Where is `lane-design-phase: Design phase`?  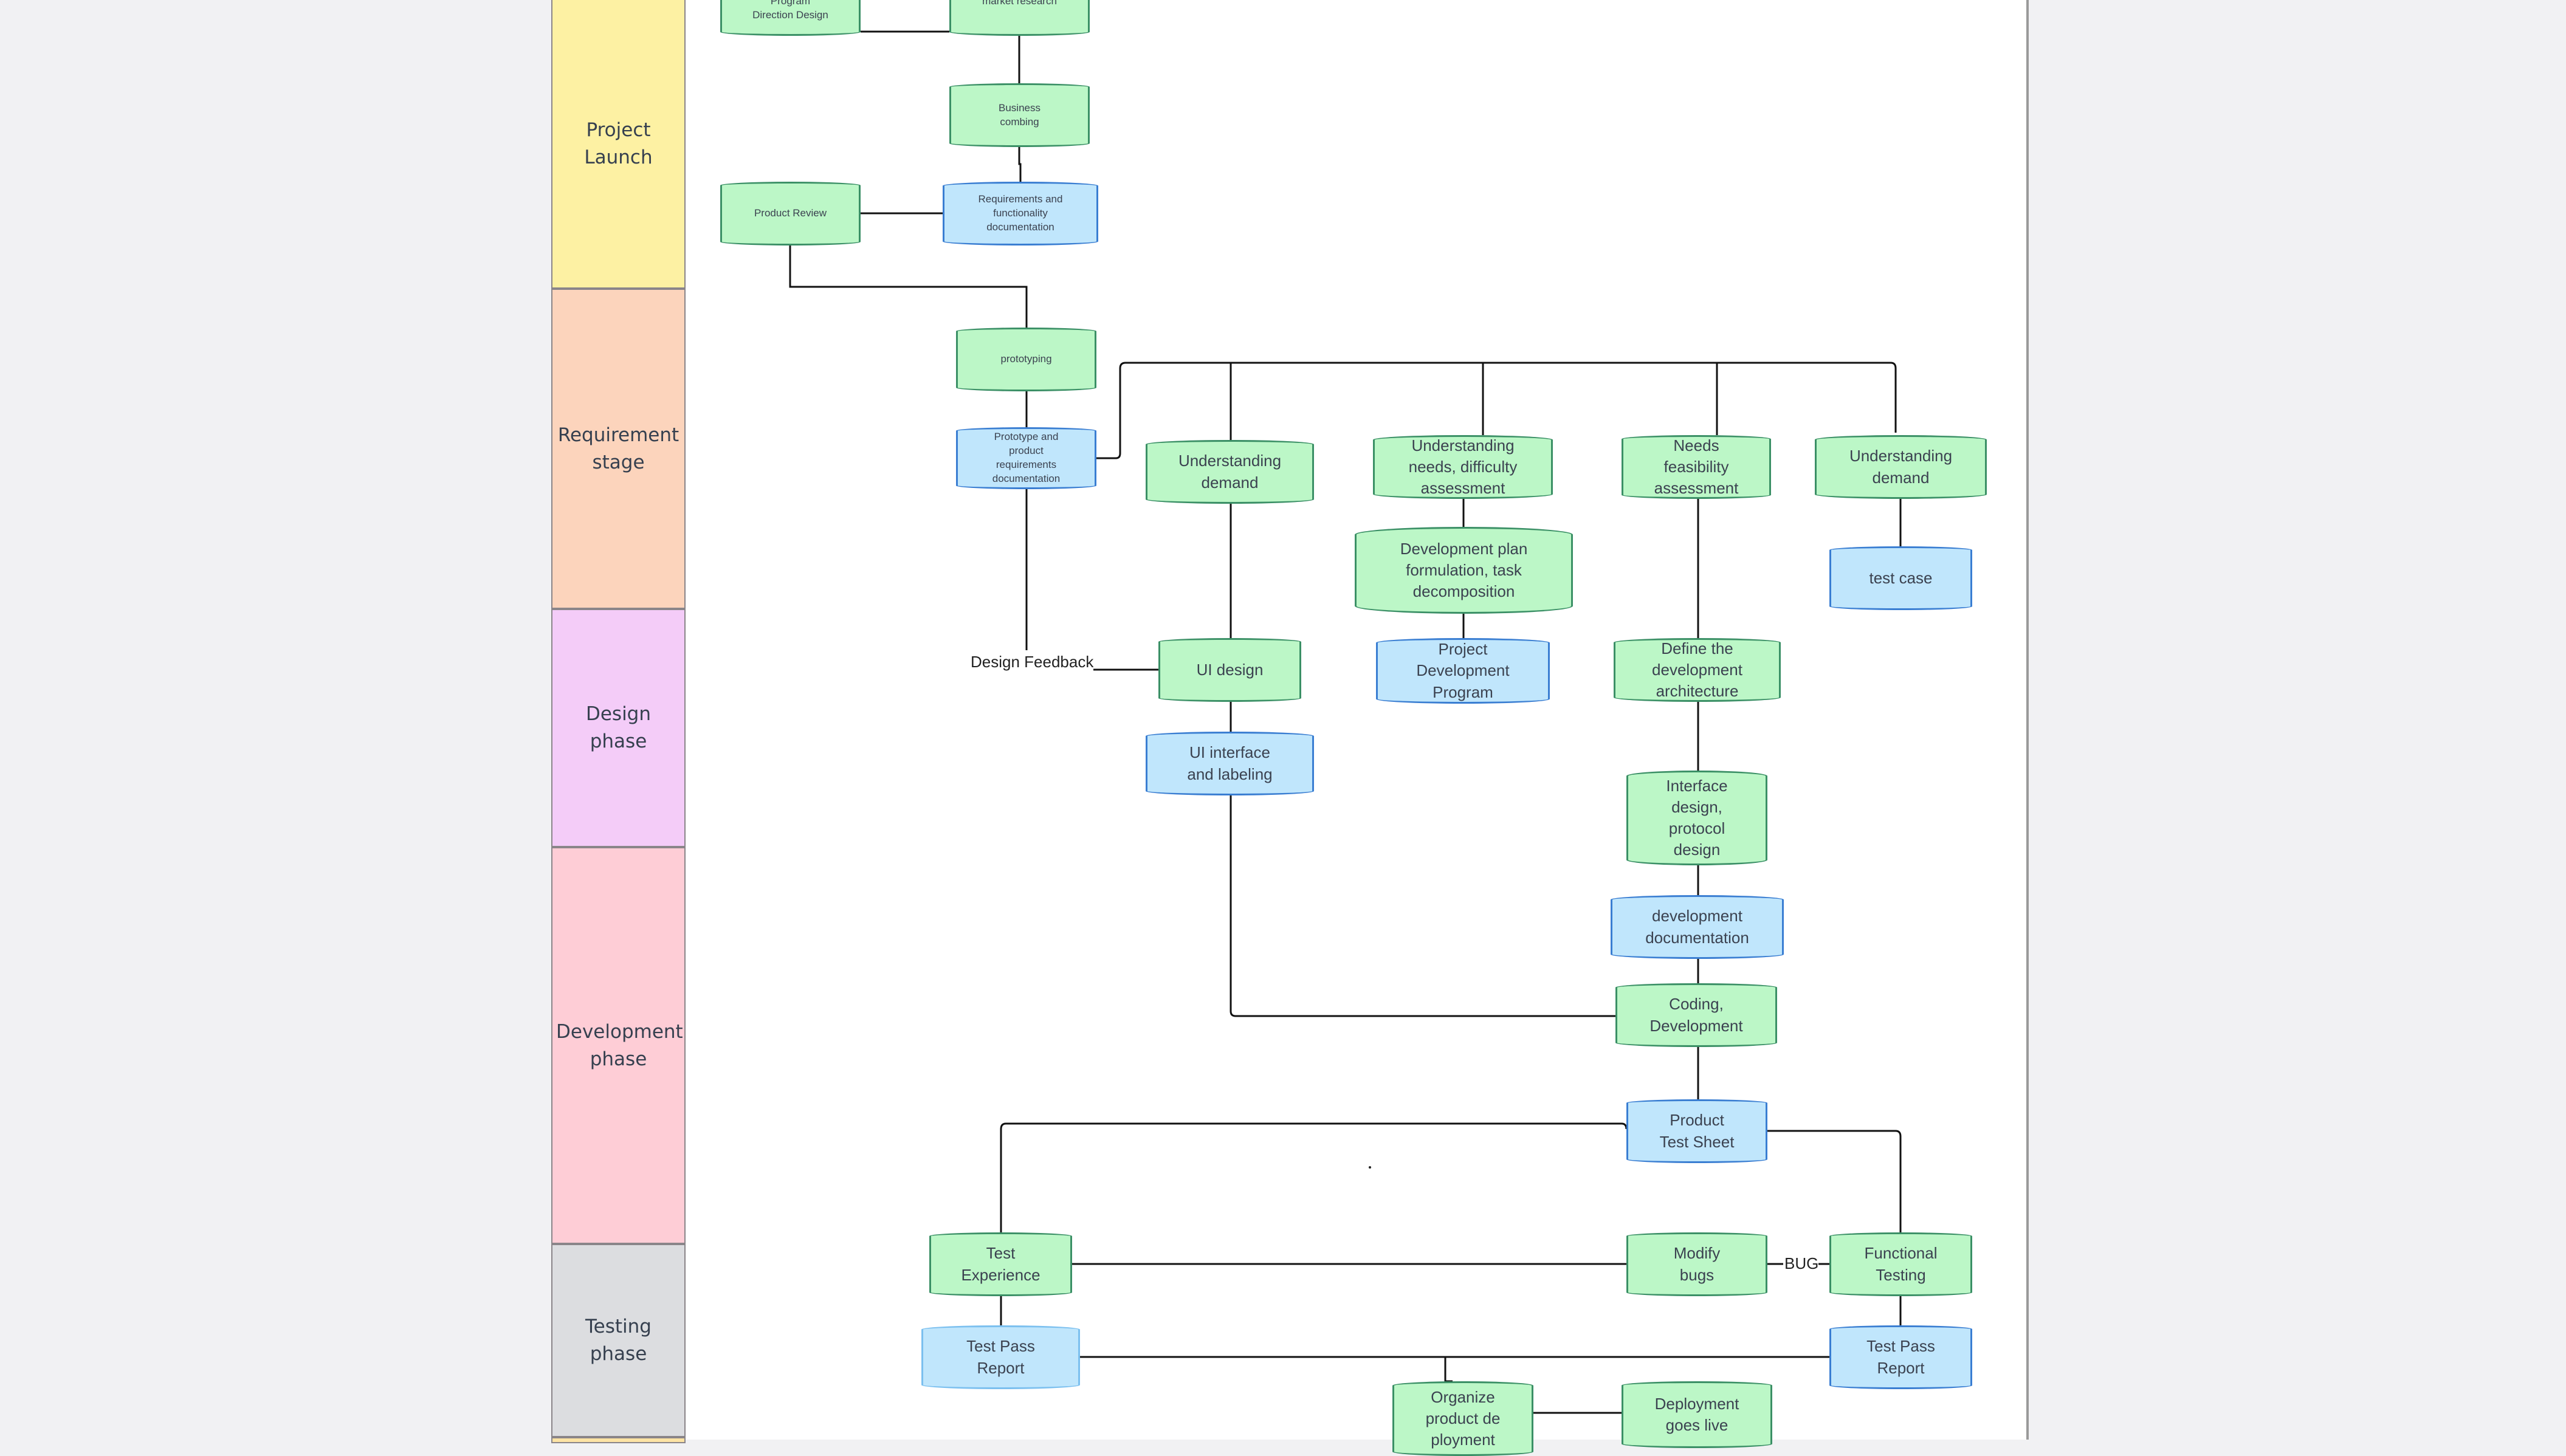
lane-design-phase: Design phase is located at coordinates (618, 728).